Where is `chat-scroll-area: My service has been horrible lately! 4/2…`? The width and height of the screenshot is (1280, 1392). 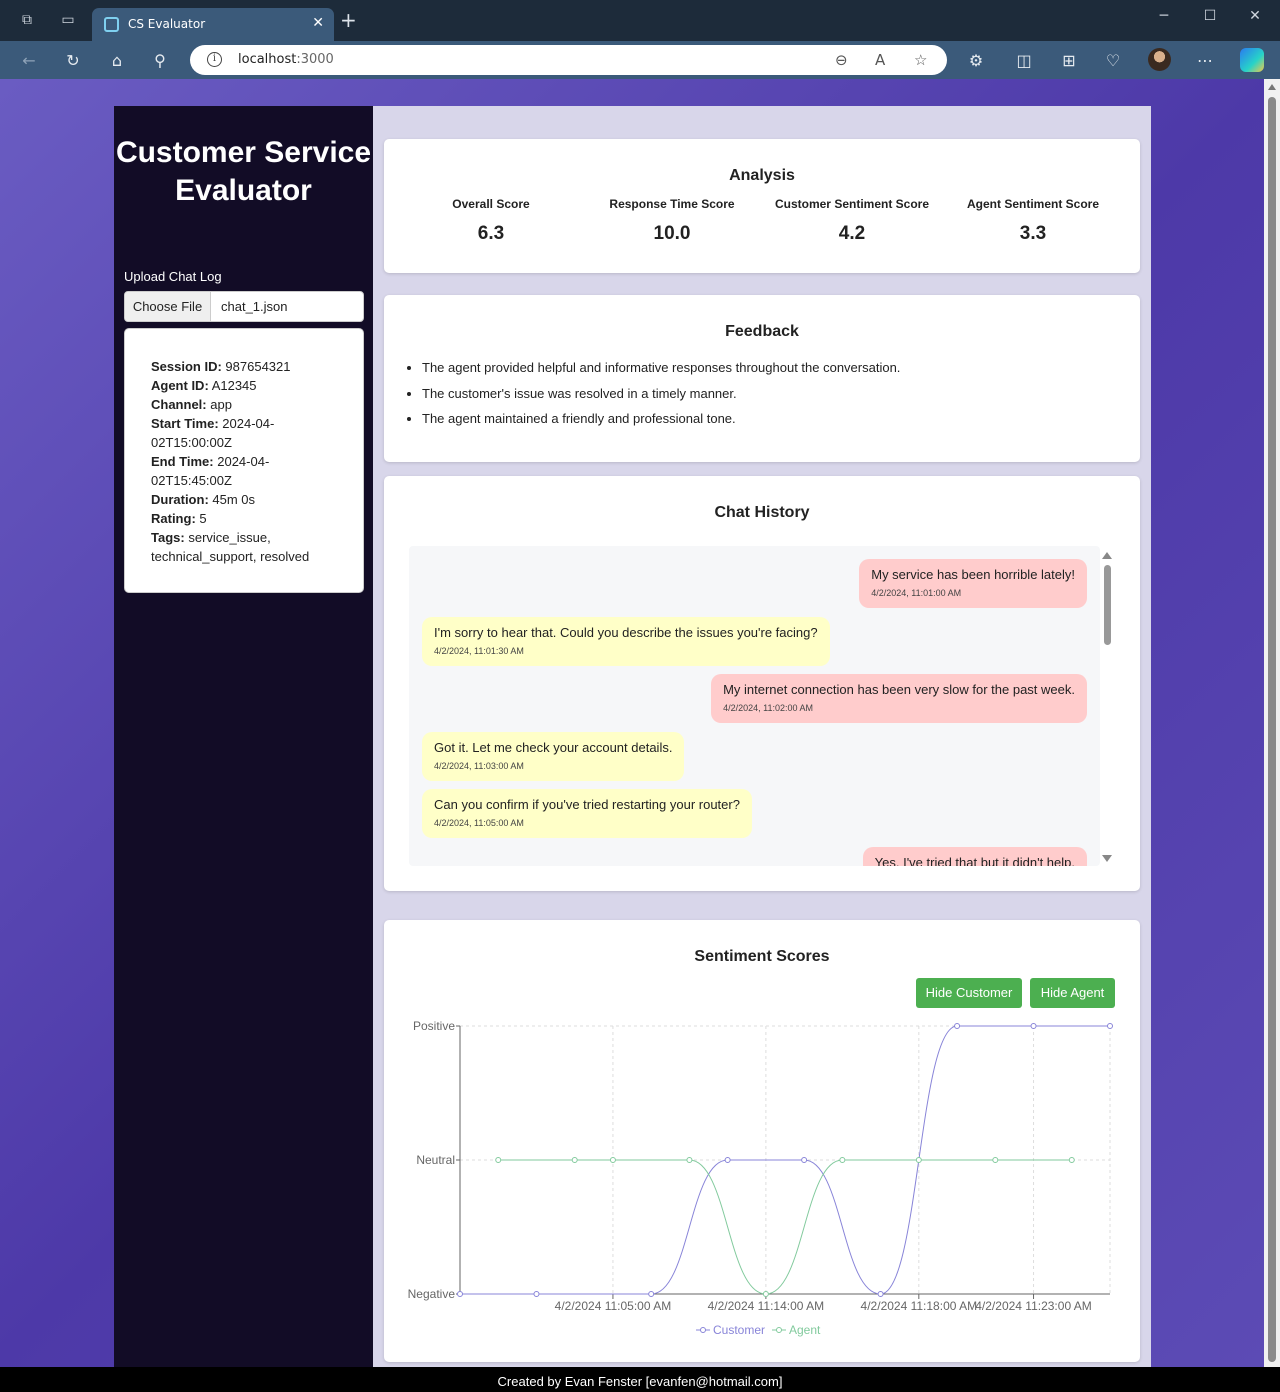 chat-scroll-area: My service has been horrible lately! 4/2… is located at coordinates (754, 706).